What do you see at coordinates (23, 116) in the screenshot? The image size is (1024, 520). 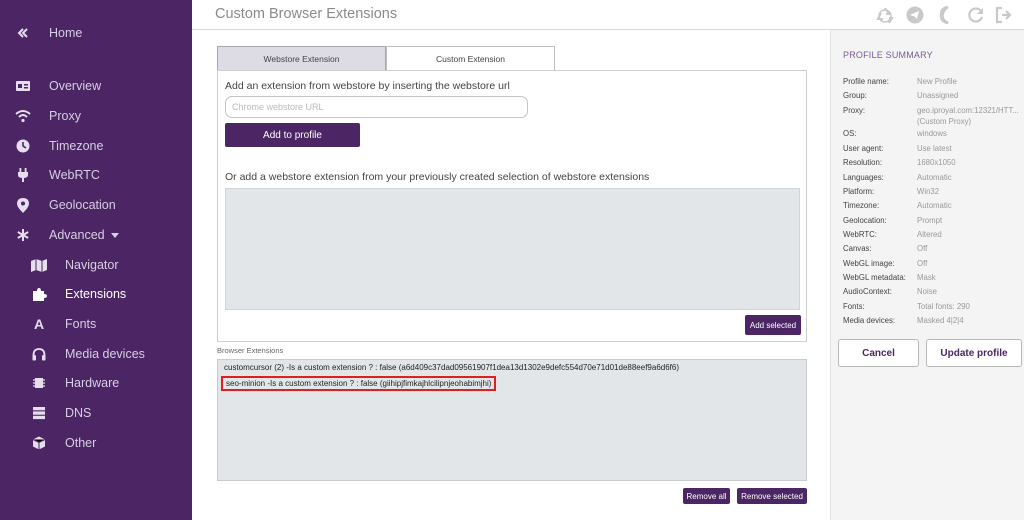 I see `wifi-icon` at bounding box center [23, 116].